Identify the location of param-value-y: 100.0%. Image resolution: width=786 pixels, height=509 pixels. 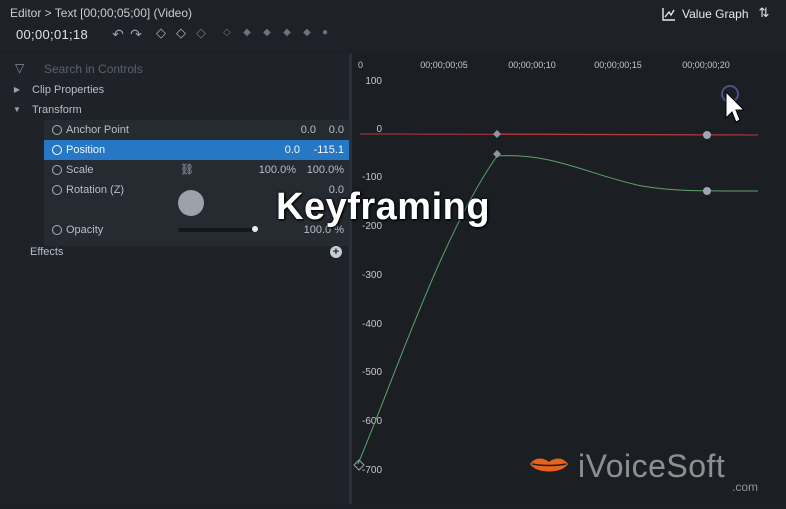
(322, 170).